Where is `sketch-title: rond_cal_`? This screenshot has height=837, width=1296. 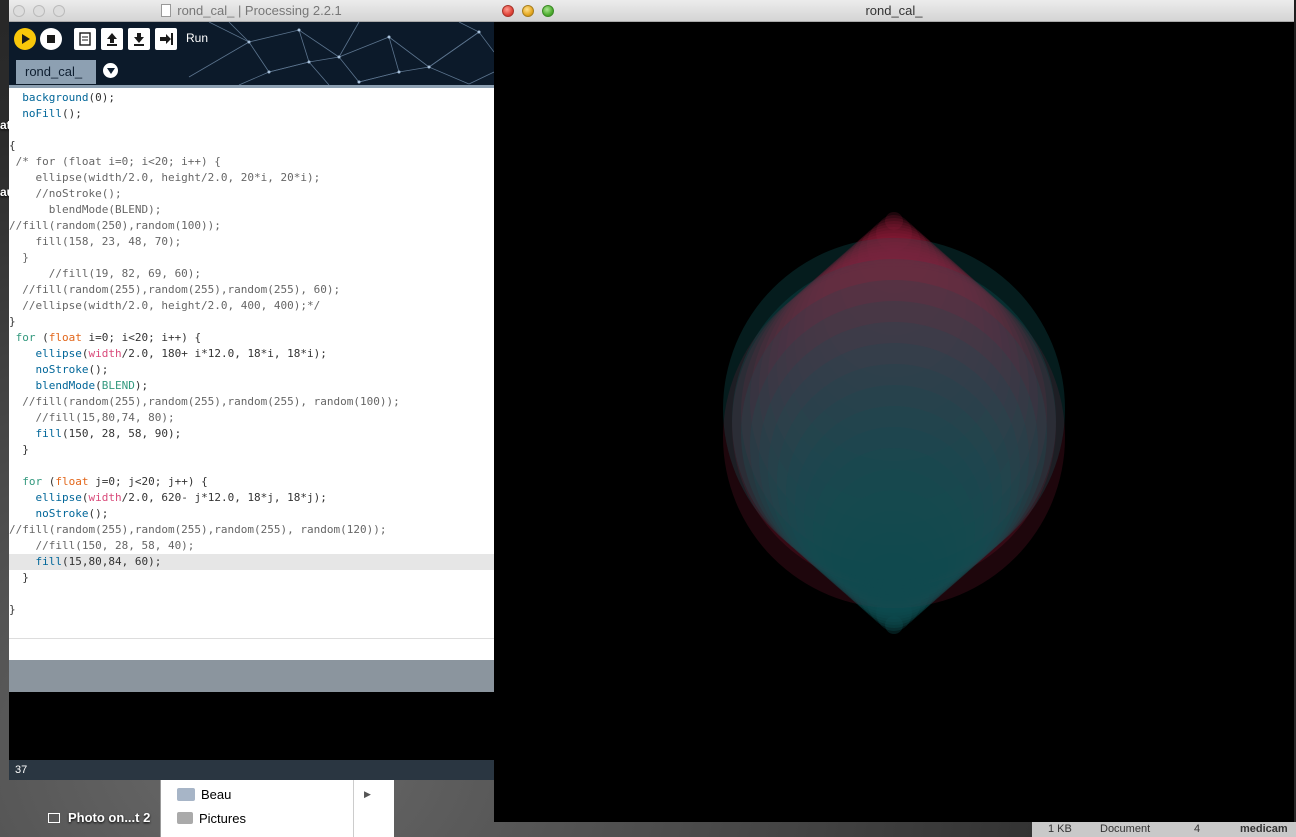 sketch-title: rond_cal_ is located at coordinates (894, 10).